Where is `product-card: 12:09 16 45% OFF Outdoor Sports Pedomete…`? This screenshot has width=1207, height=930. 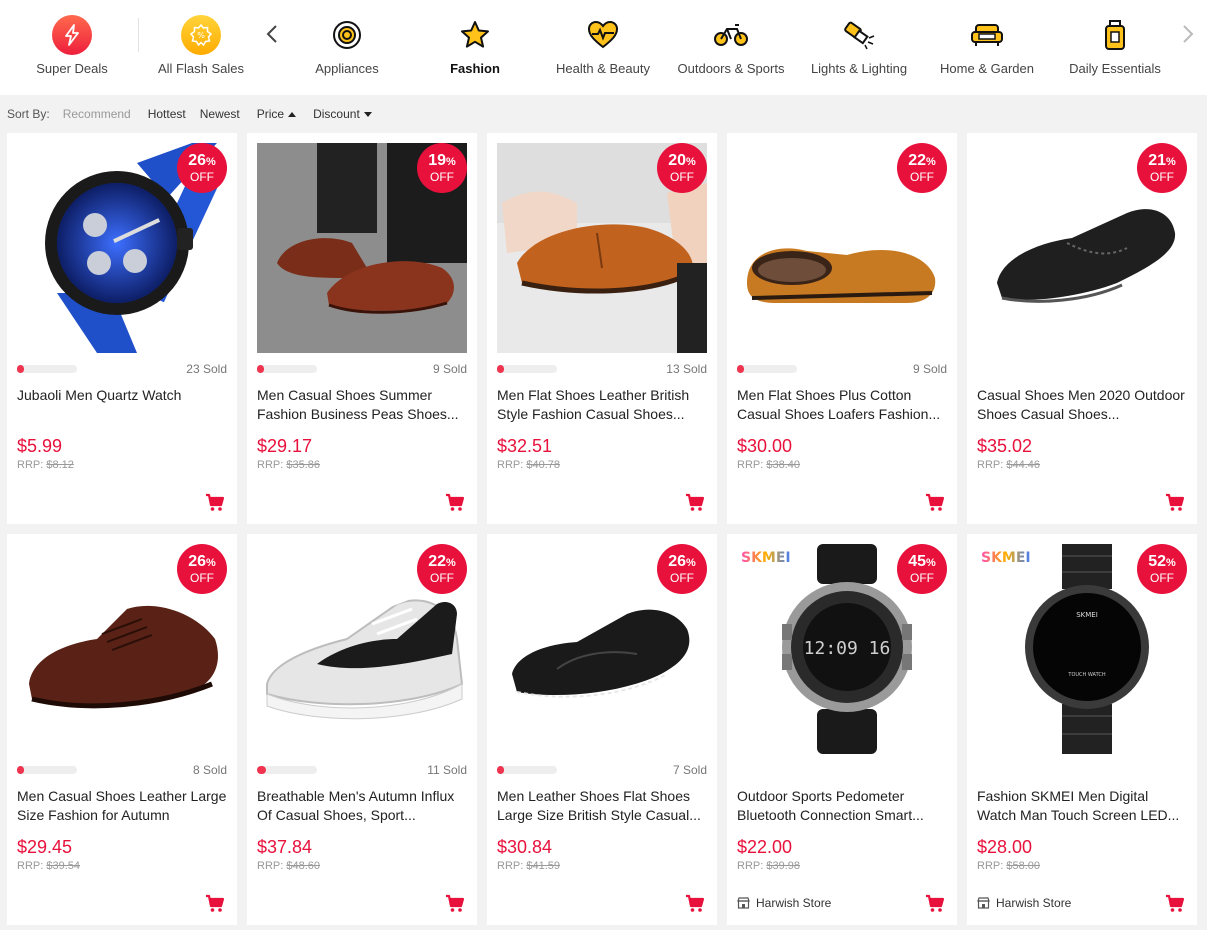
product-card: 12:09 16 45% OFF Outdoor Sports Pedomete… is located at coordinates (842, 729).